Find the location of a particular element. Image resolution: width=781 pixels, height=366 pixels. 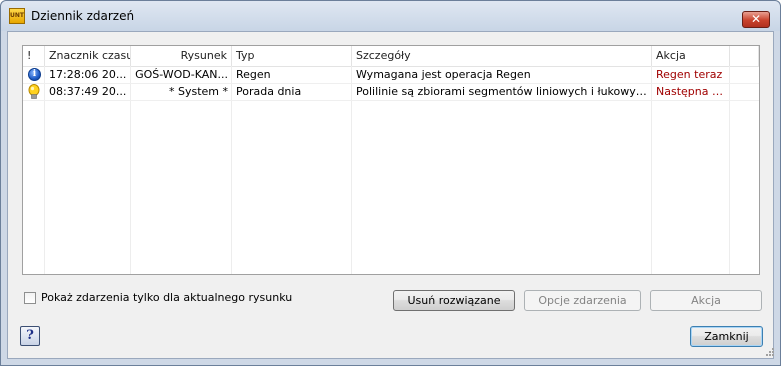

row-drawing: * System * is located at coordinates (198, 91).